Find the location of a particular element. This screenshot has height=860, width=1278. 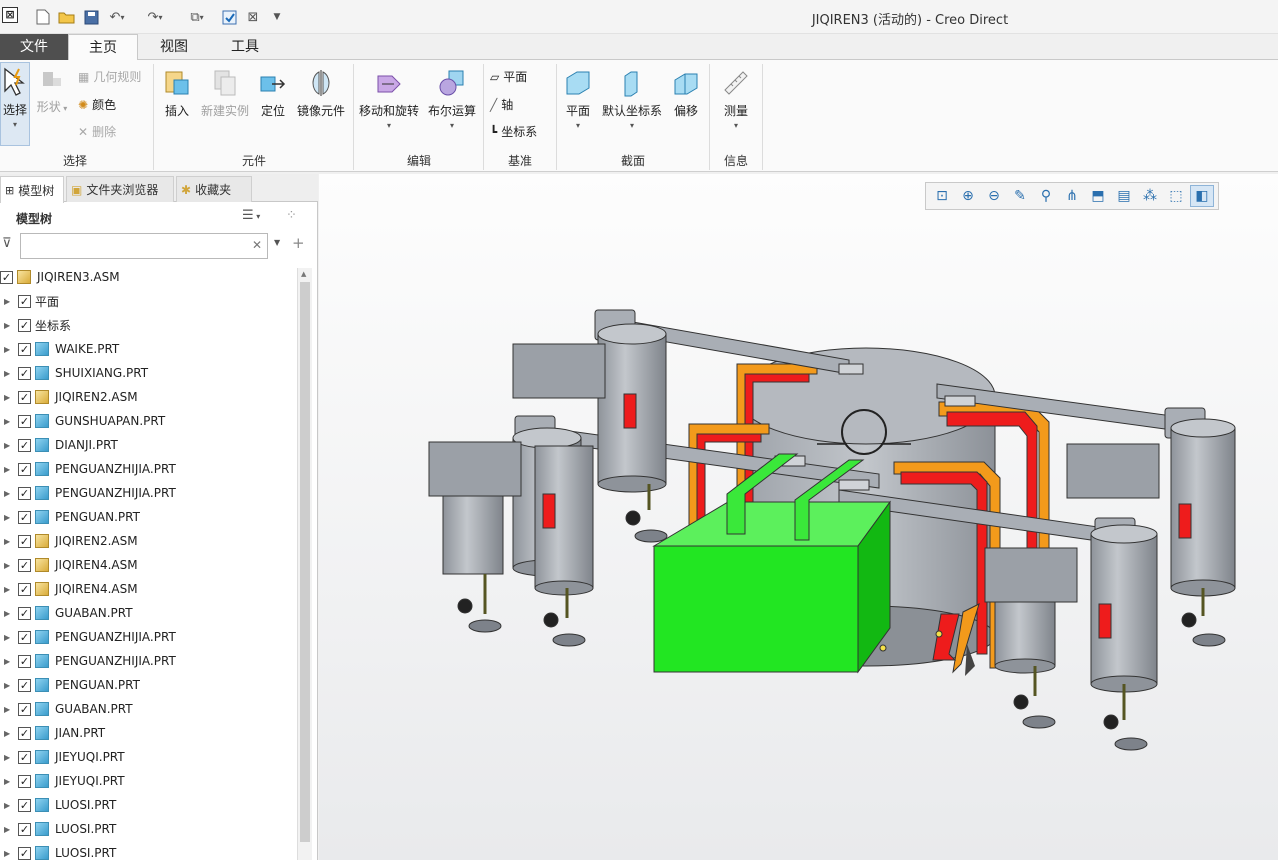

boolean-button: 布尔运算 ▾ is located at coordinates (452, 99).